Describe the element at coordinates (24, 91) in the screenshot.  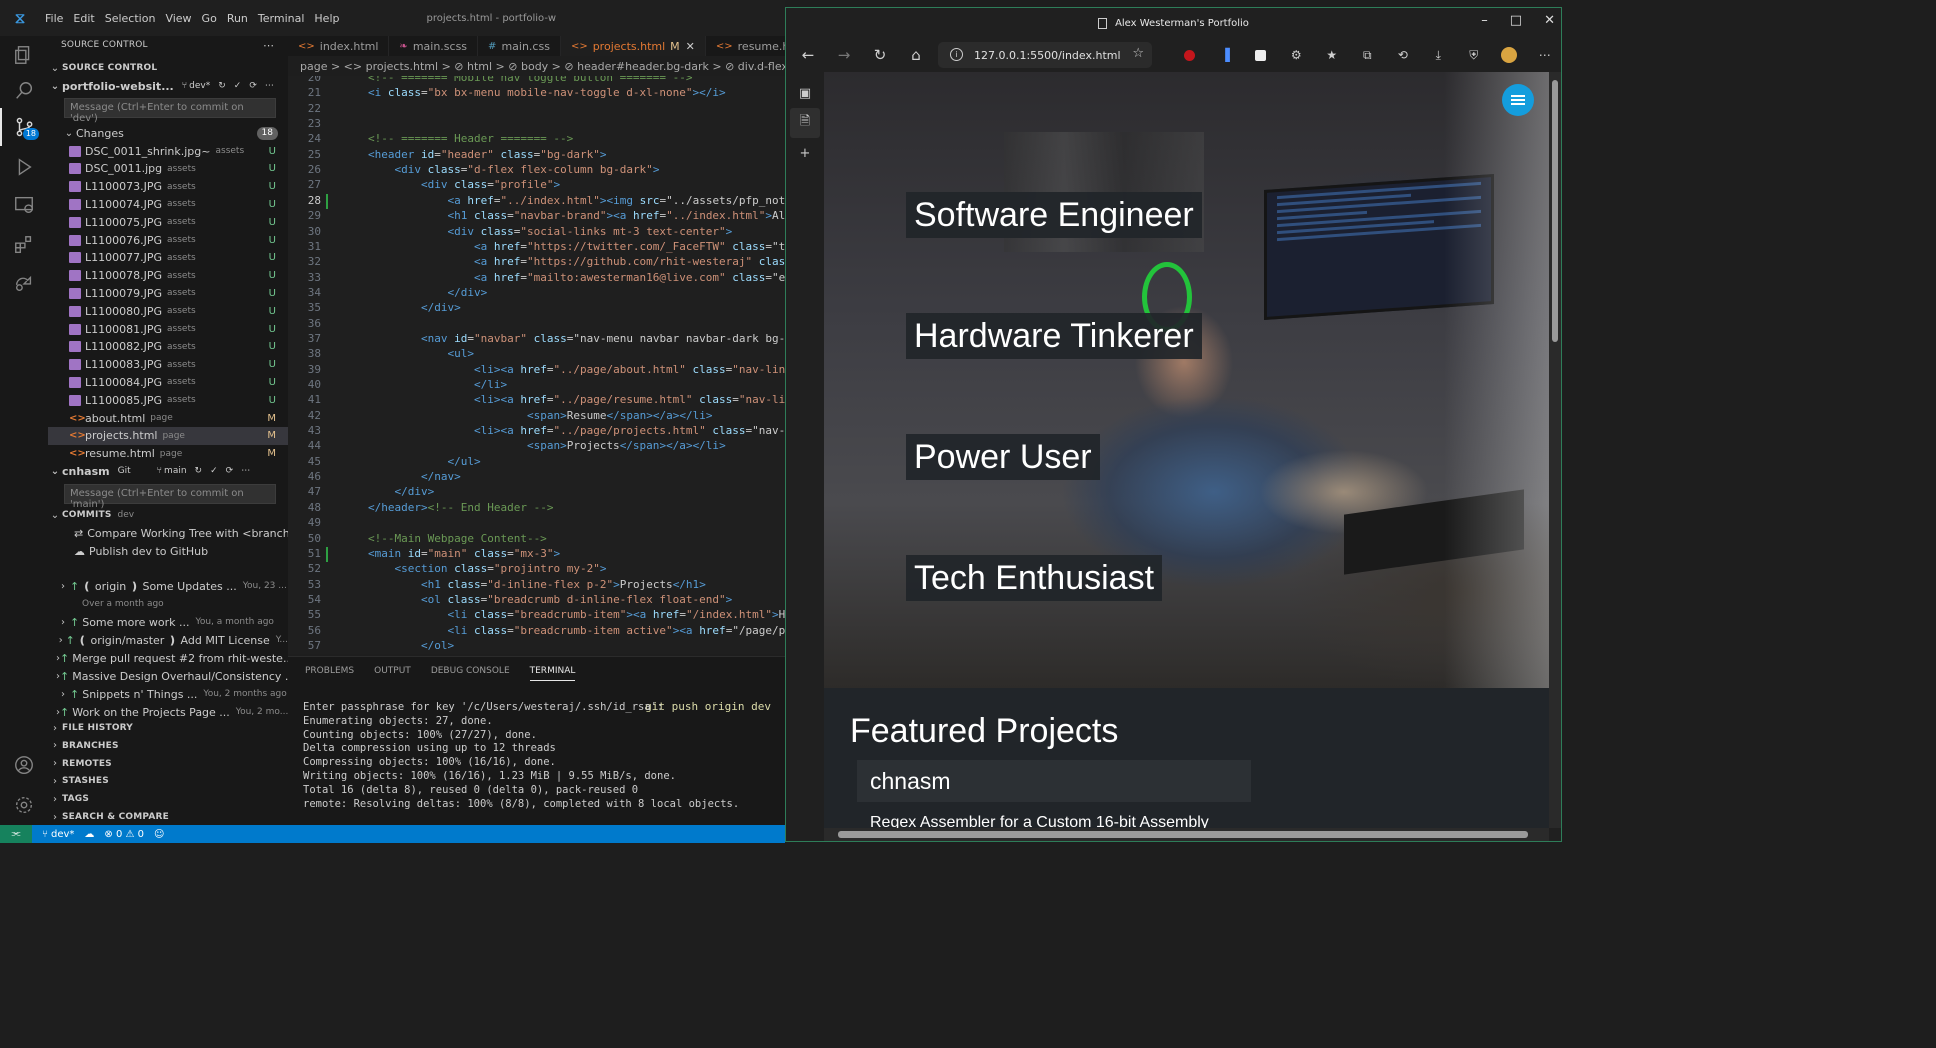
I see `search-icon` at that location.